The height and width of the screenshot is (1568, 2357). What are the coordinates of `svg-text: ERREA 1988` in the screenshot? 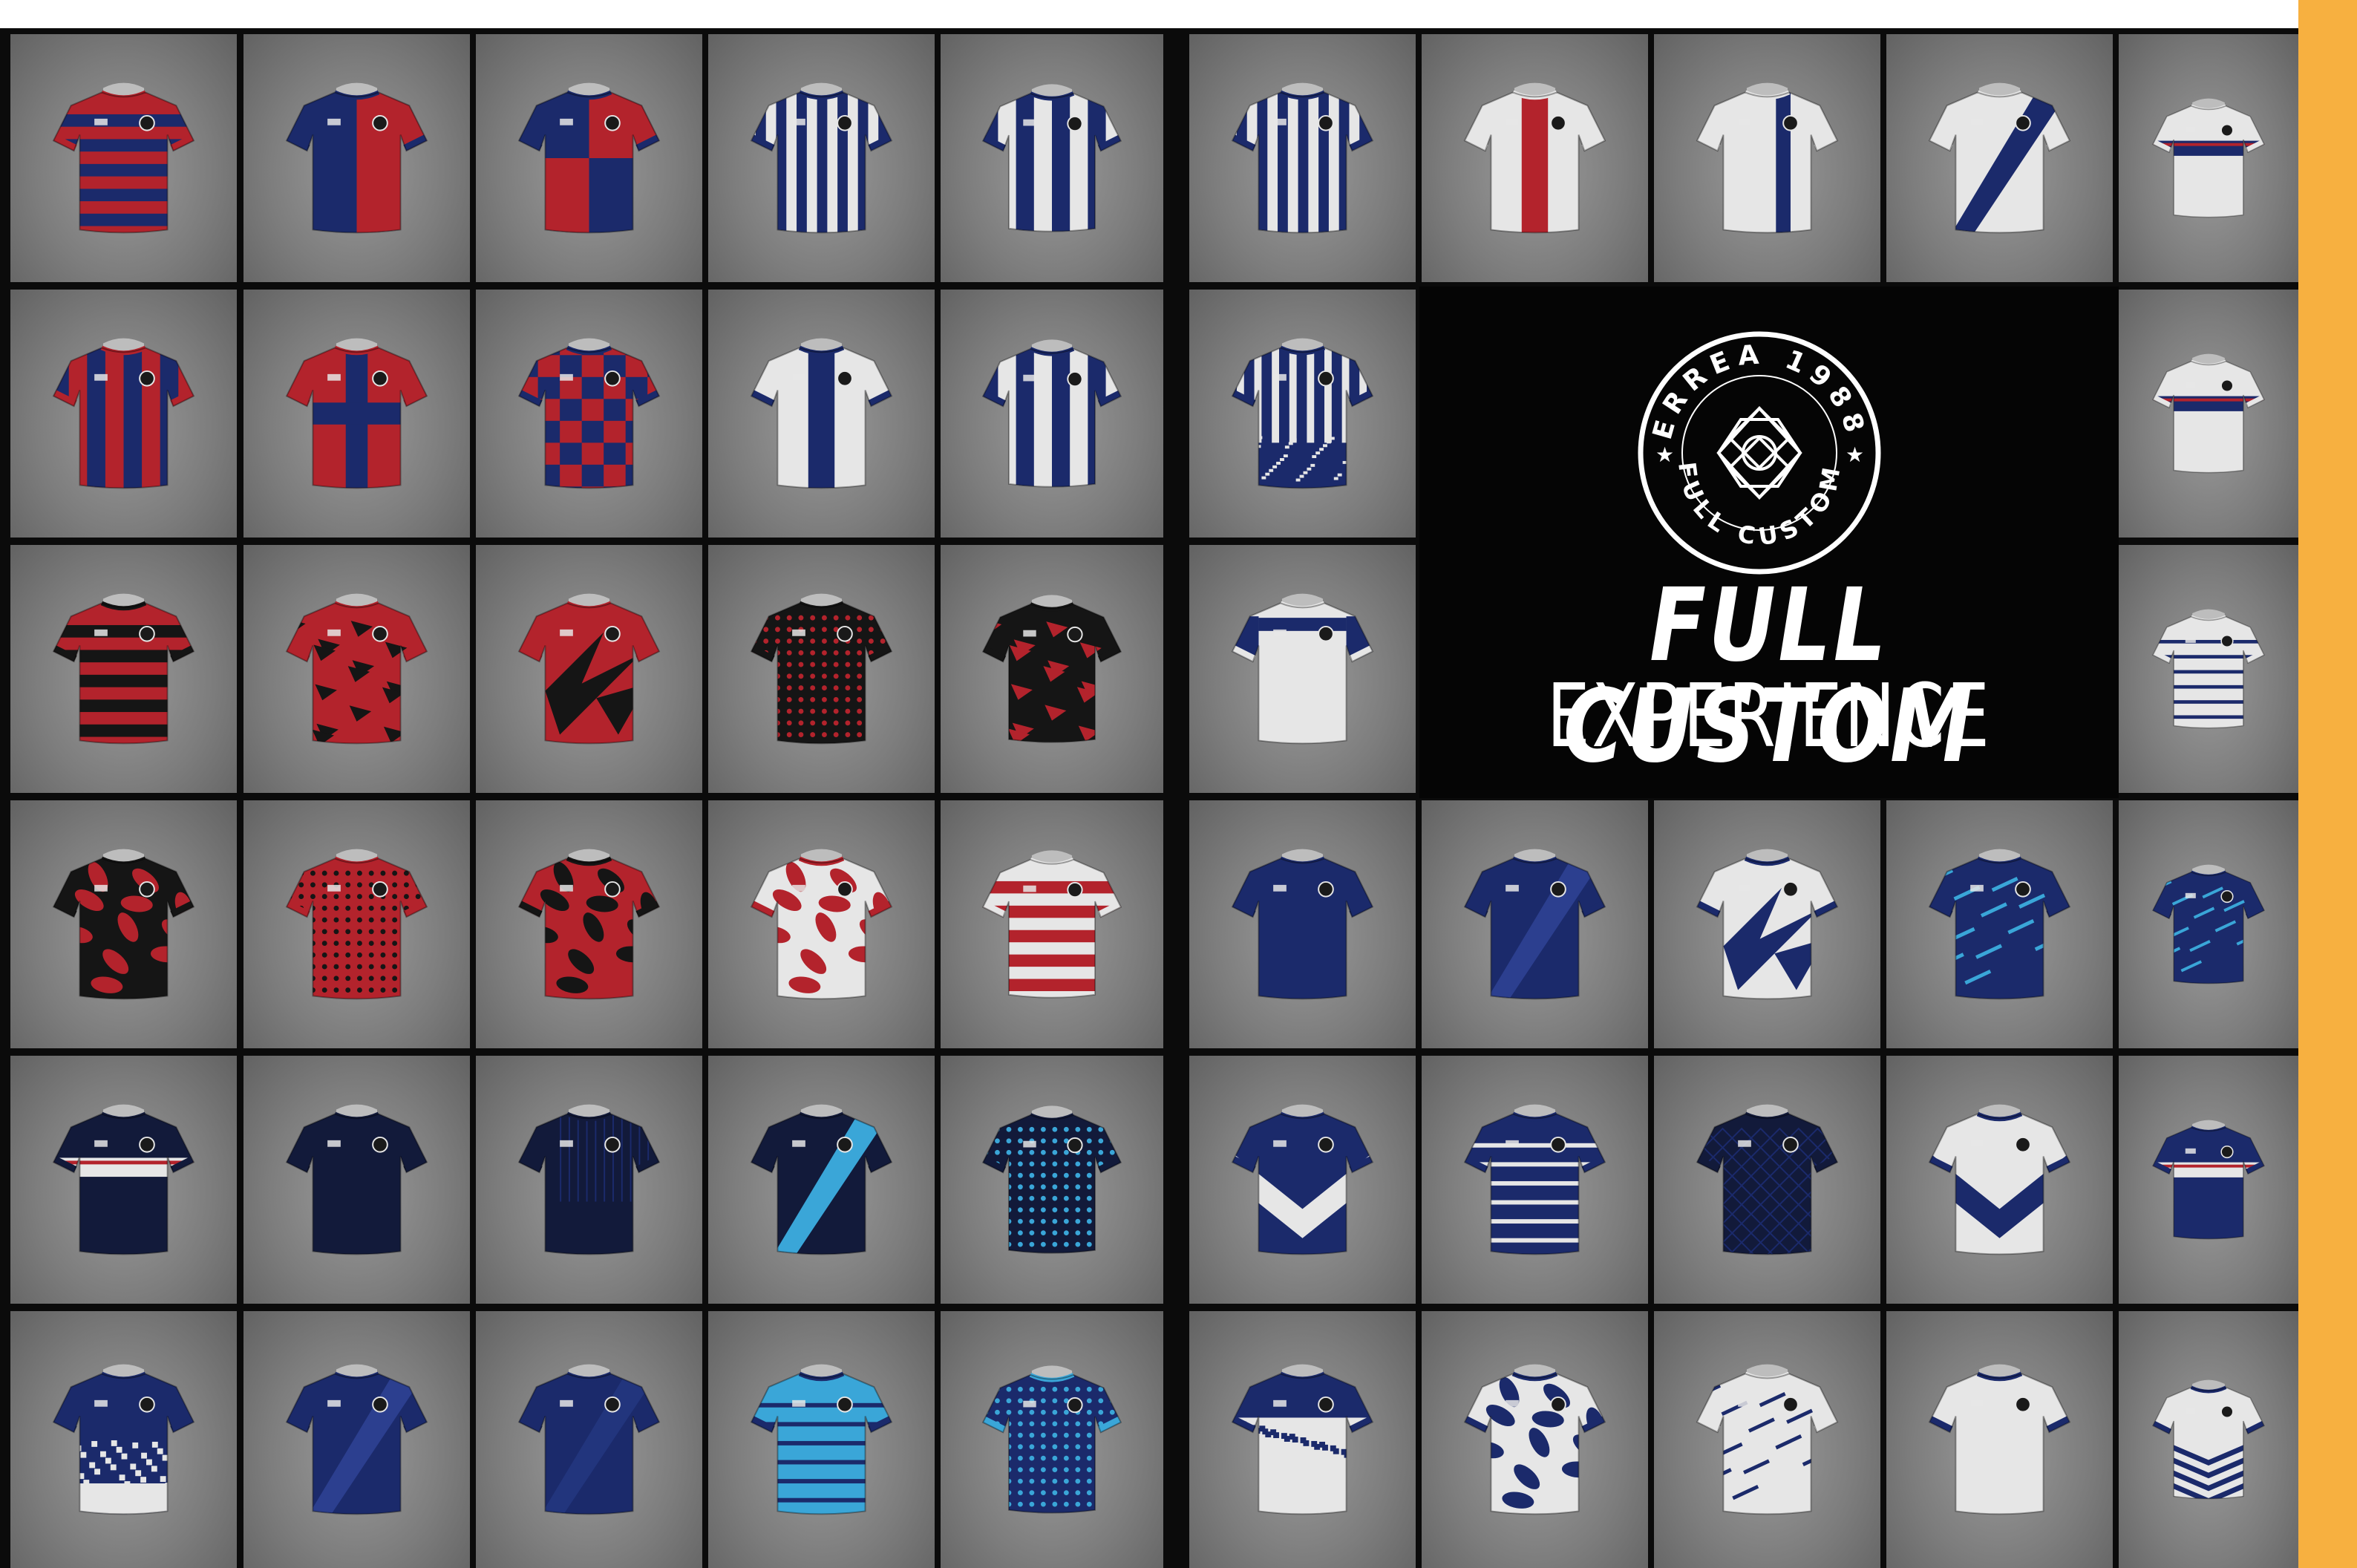 It's located at (1759, 390).